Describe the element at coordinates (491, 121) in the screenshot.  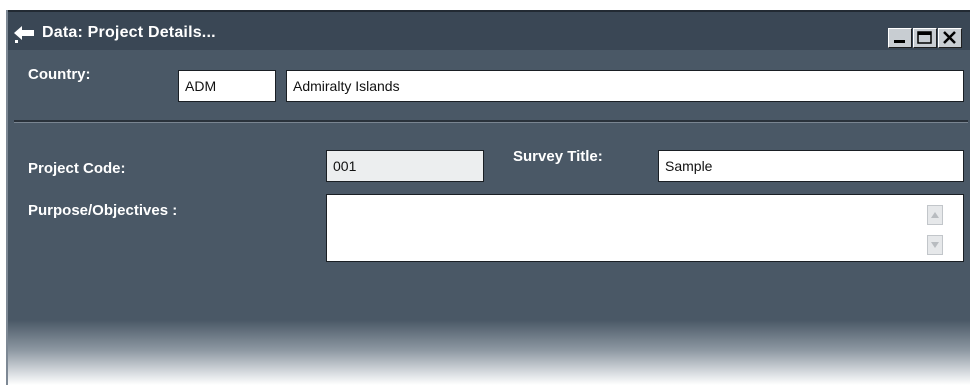
I see `section-divider` at that location.